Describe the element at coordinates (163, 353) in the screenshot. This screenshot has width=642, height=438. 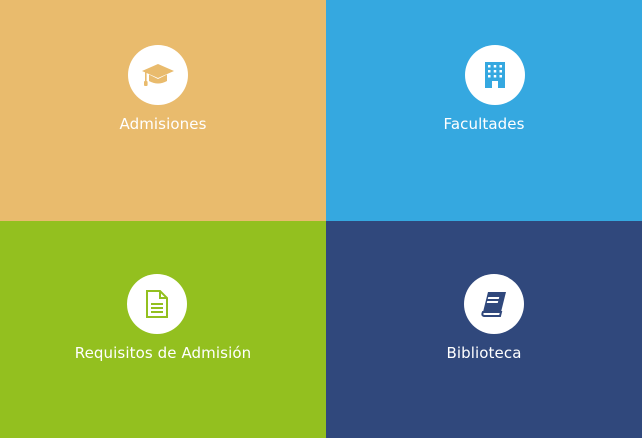
I see `requisitos-label: Requisitos de Admisión` at that location.